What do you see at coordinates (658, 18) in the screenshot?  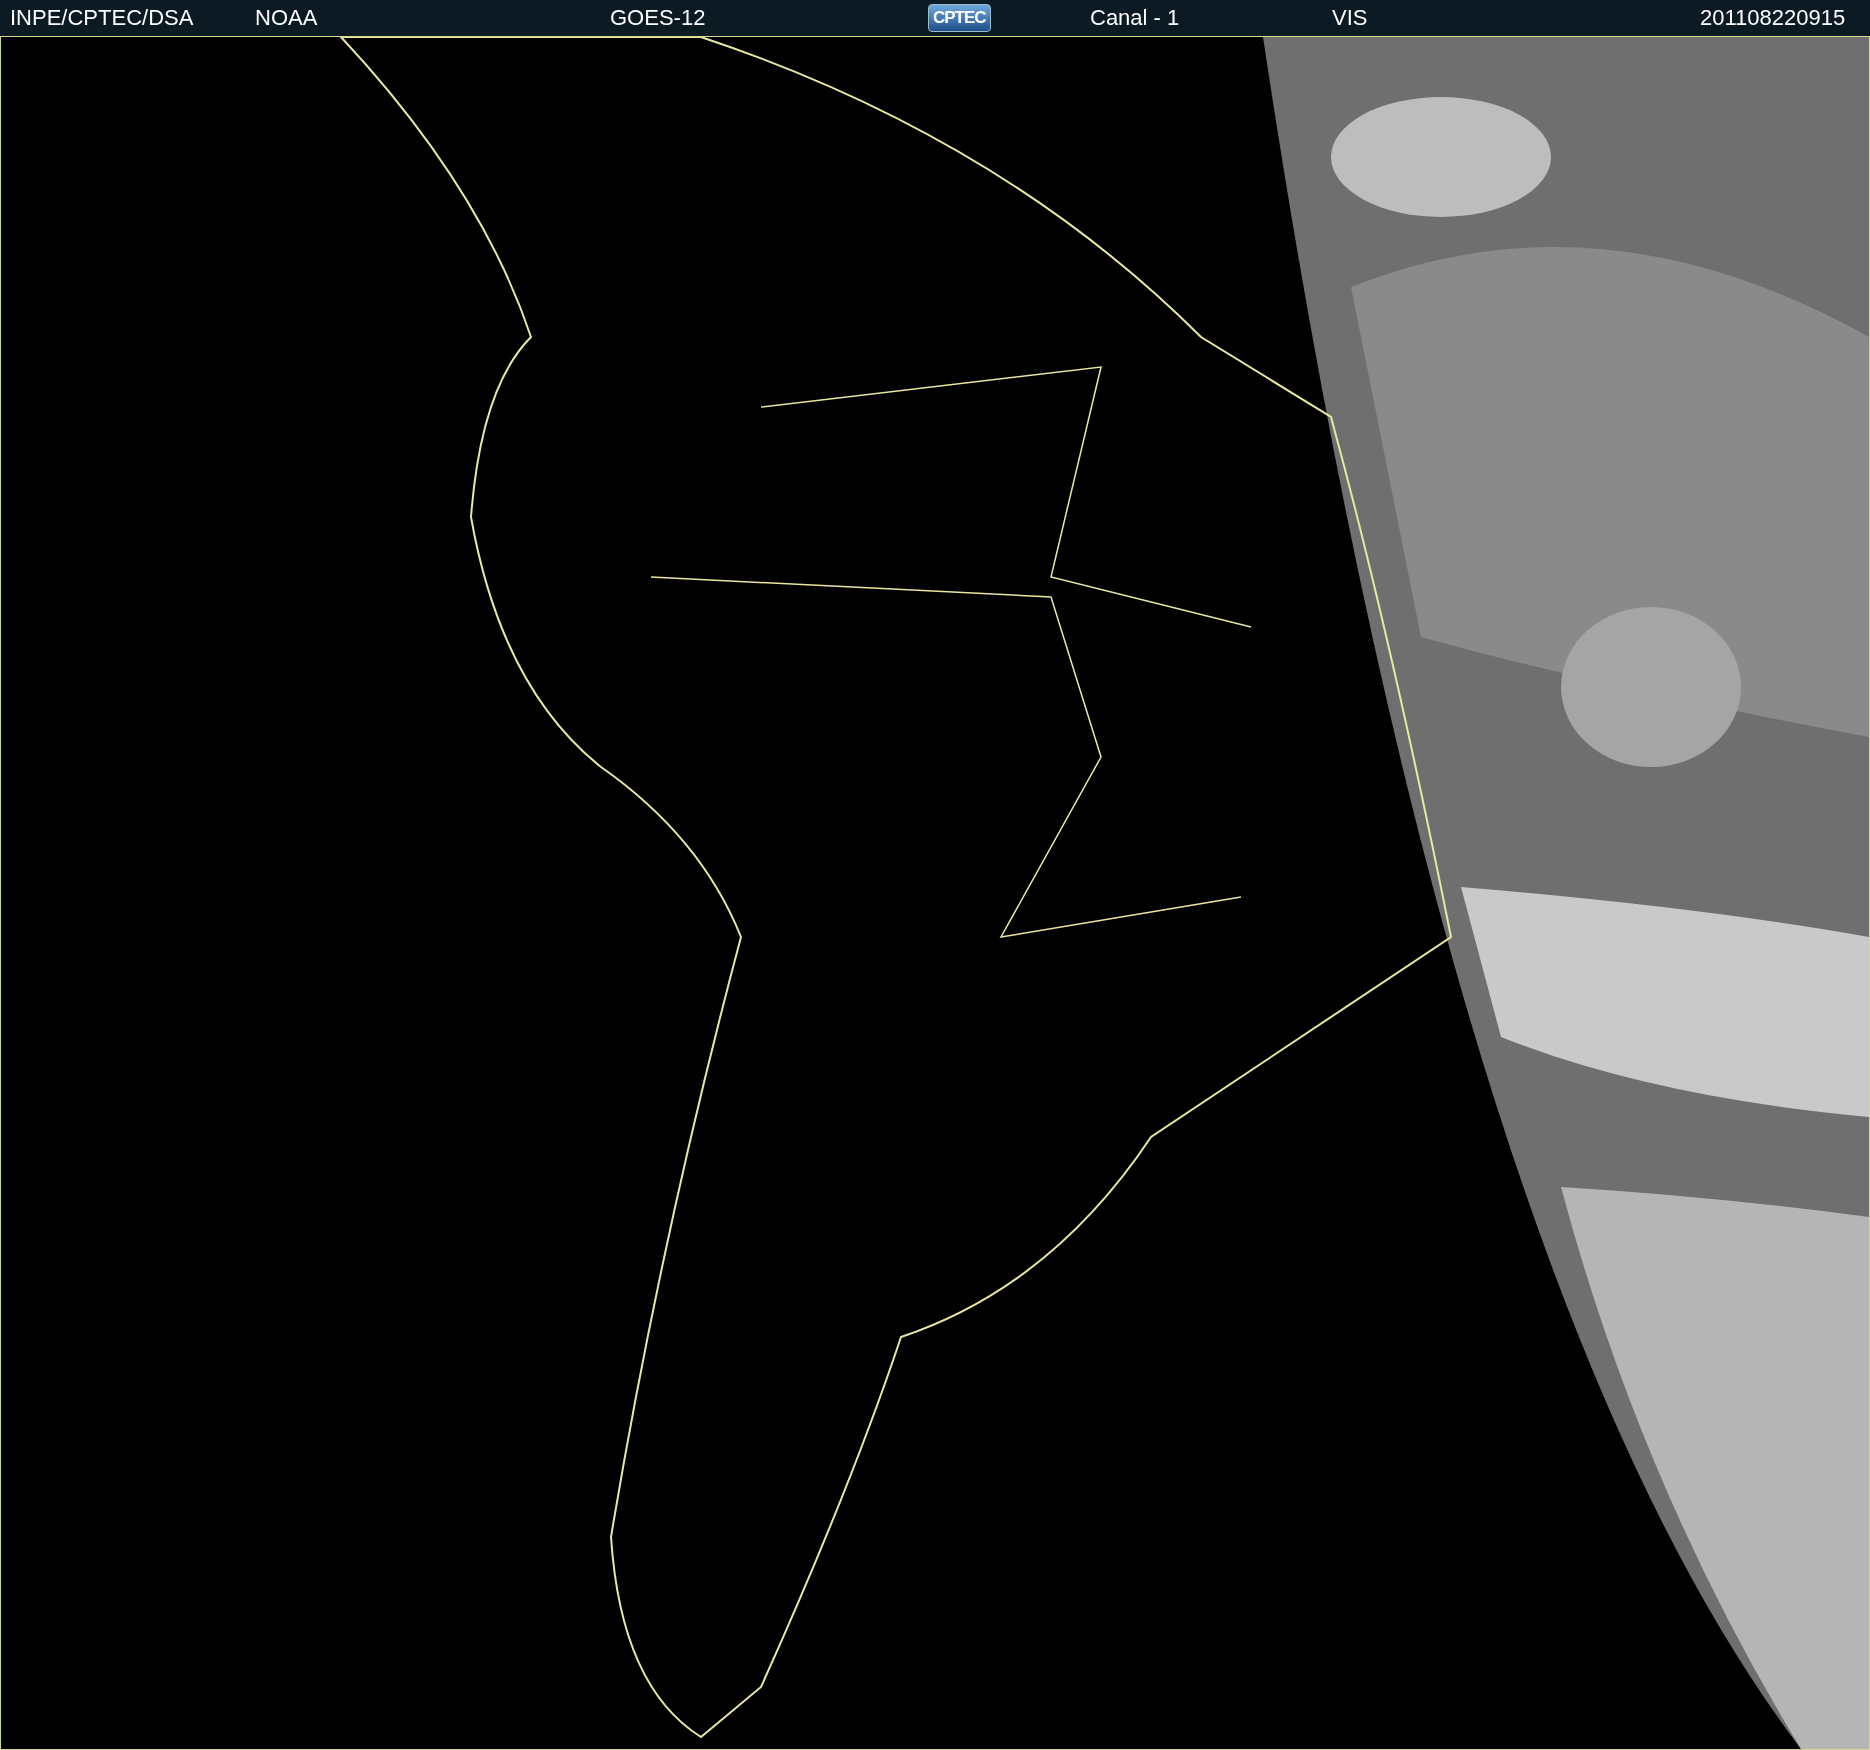 I see `header-label: GOES-12` at bounding box center [658, 18].